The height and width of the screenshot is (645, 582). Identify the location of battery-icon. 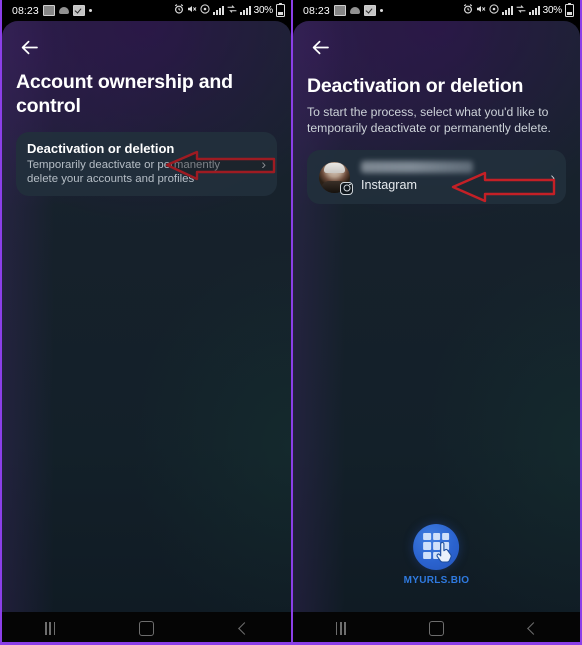
(280, 9).